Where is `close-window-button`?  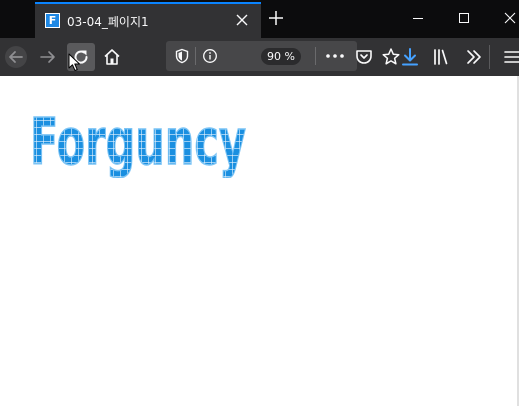 close-window-button is located at coordinates (510, 18).